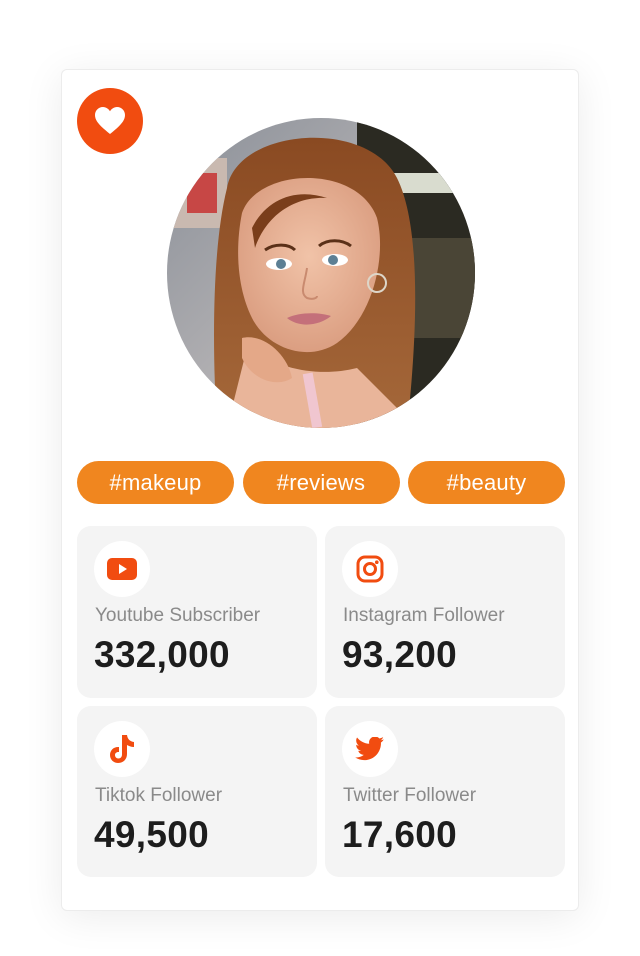 Image resolution: width=640 pixels, height=956 pixels. I want to click on tag-list: #makeup #reviews #beauty, so click(321, 482).